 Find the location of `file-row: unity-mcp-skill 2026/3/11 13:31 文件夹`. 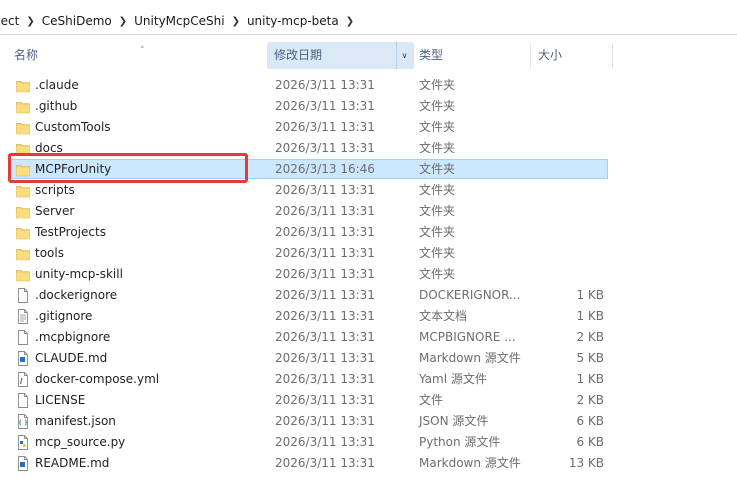

file-row: unity-mcp-skill 2026/3/11 13:31 文件夹 is located at coordinates (368, 274).